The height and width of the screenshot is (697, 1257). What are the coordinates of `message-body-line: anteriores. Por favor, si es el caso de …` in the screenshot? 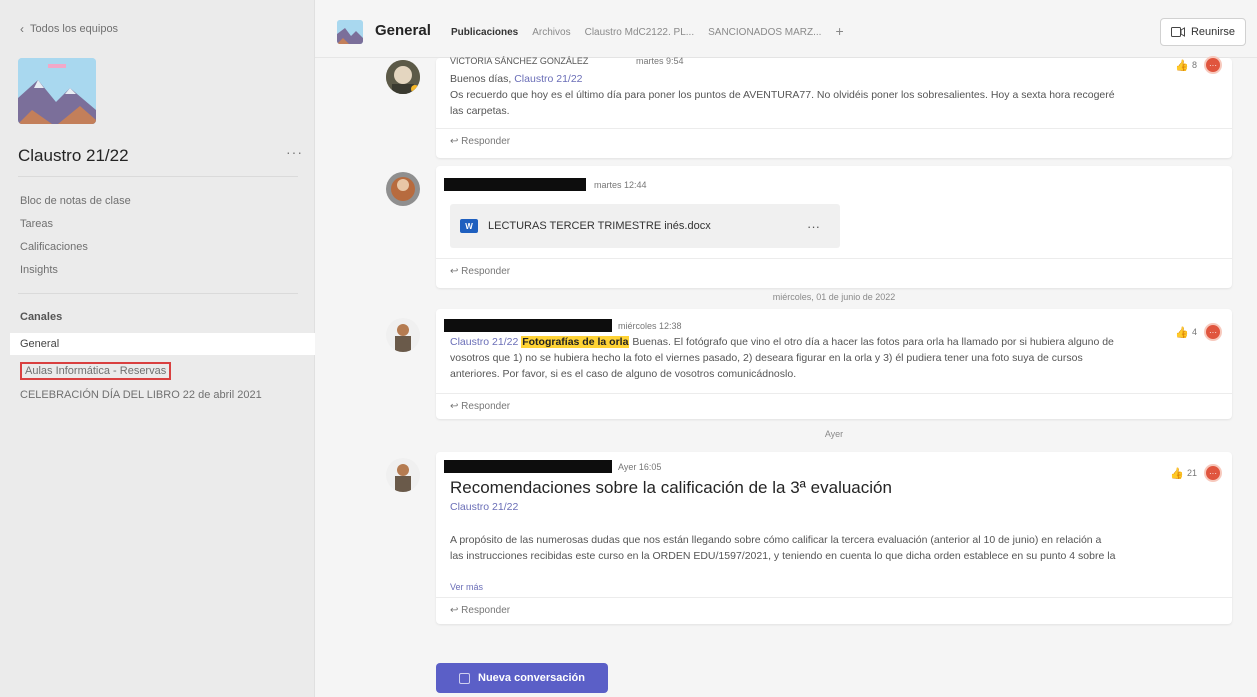 It's located at (623, 374).